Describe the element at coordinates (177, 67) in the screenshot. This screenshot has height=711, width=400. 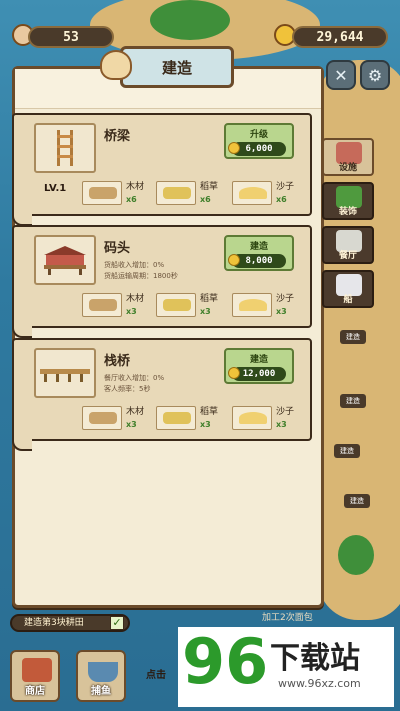
I see `panel-title: 建造` at that location.